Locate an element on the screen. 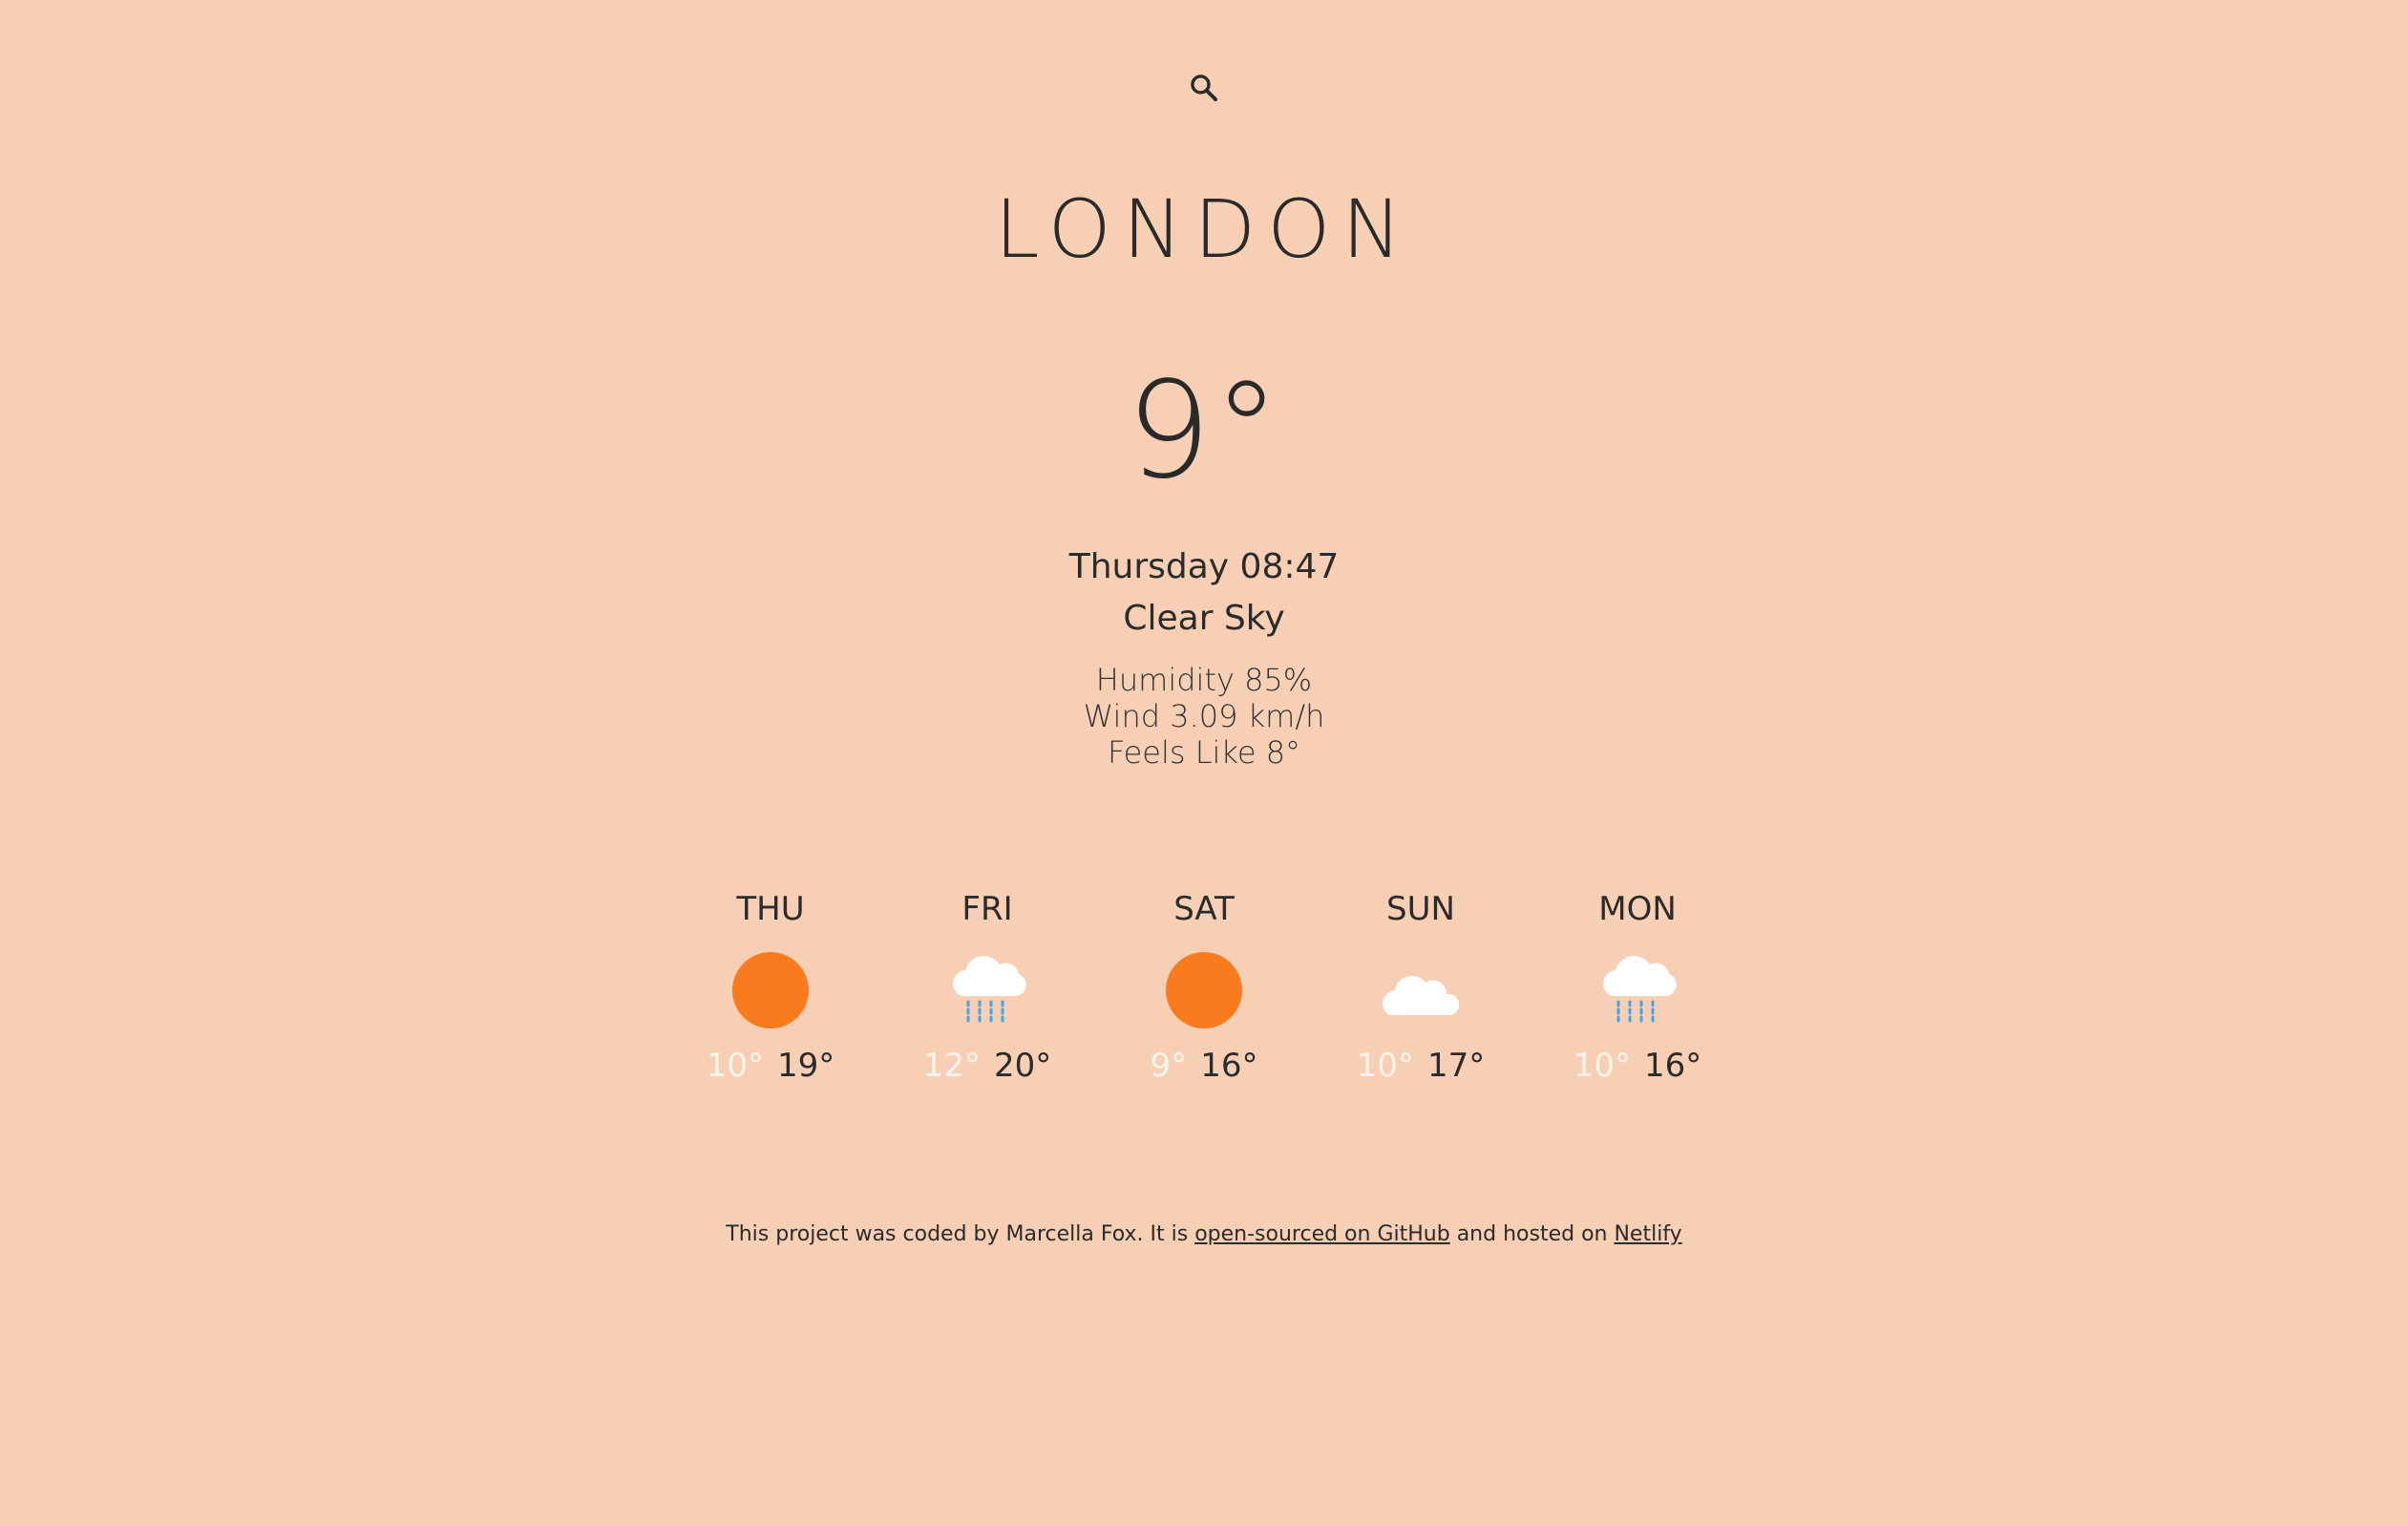 The image size is (2408, 1526). forecast-max-temp: 19° is located at coordinates (806, 1066).